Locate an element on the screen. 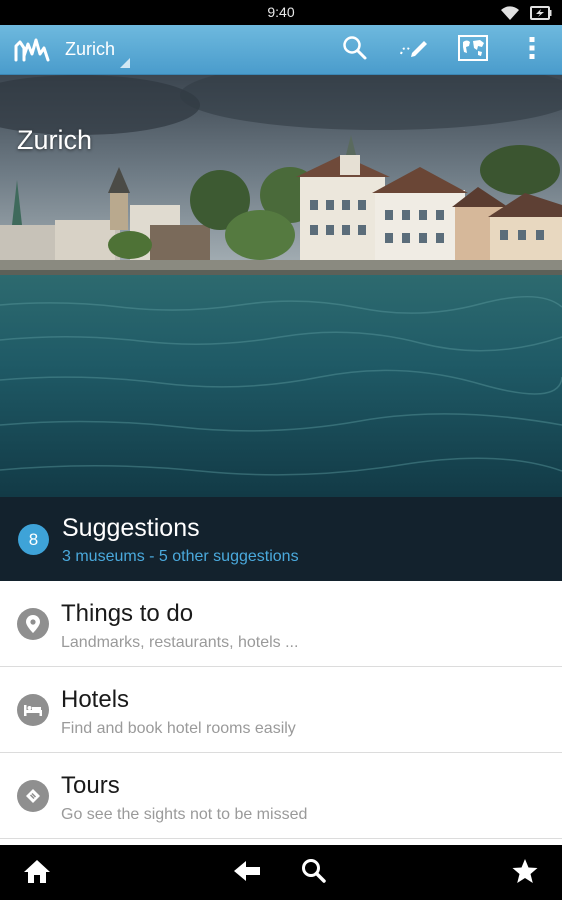 The width and height of the screenshot is (562, 900). overflow-menu-icon is located at coordinates (532, 50).